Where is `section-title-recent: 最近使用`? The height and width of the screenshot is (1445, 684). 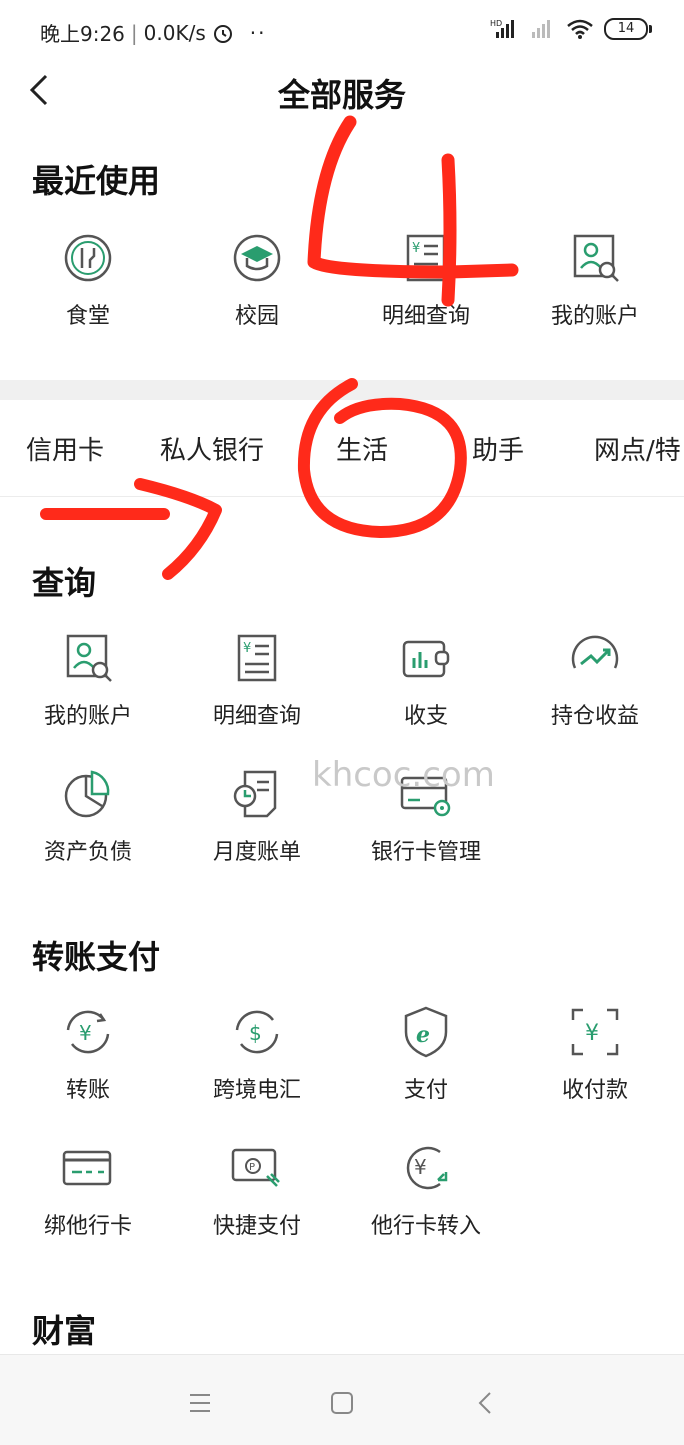
section-title-recent: 最近使用 is located at coordinates (96, 181).